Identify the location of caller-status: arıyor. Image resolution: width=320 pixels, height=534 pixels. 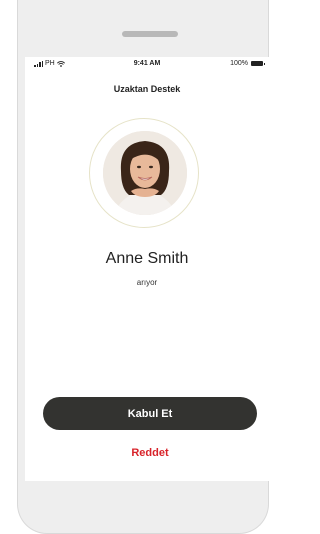
(147, 282).